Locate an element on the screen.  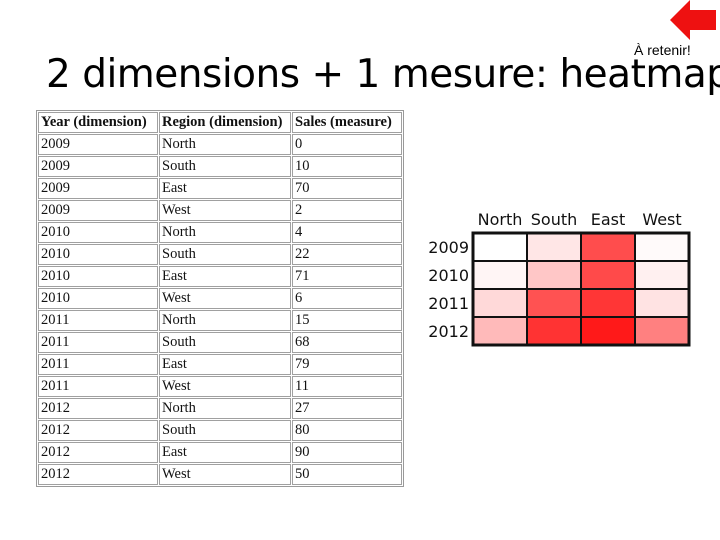
table-row: 2012 West 50 is located at coordinates (220, 474).